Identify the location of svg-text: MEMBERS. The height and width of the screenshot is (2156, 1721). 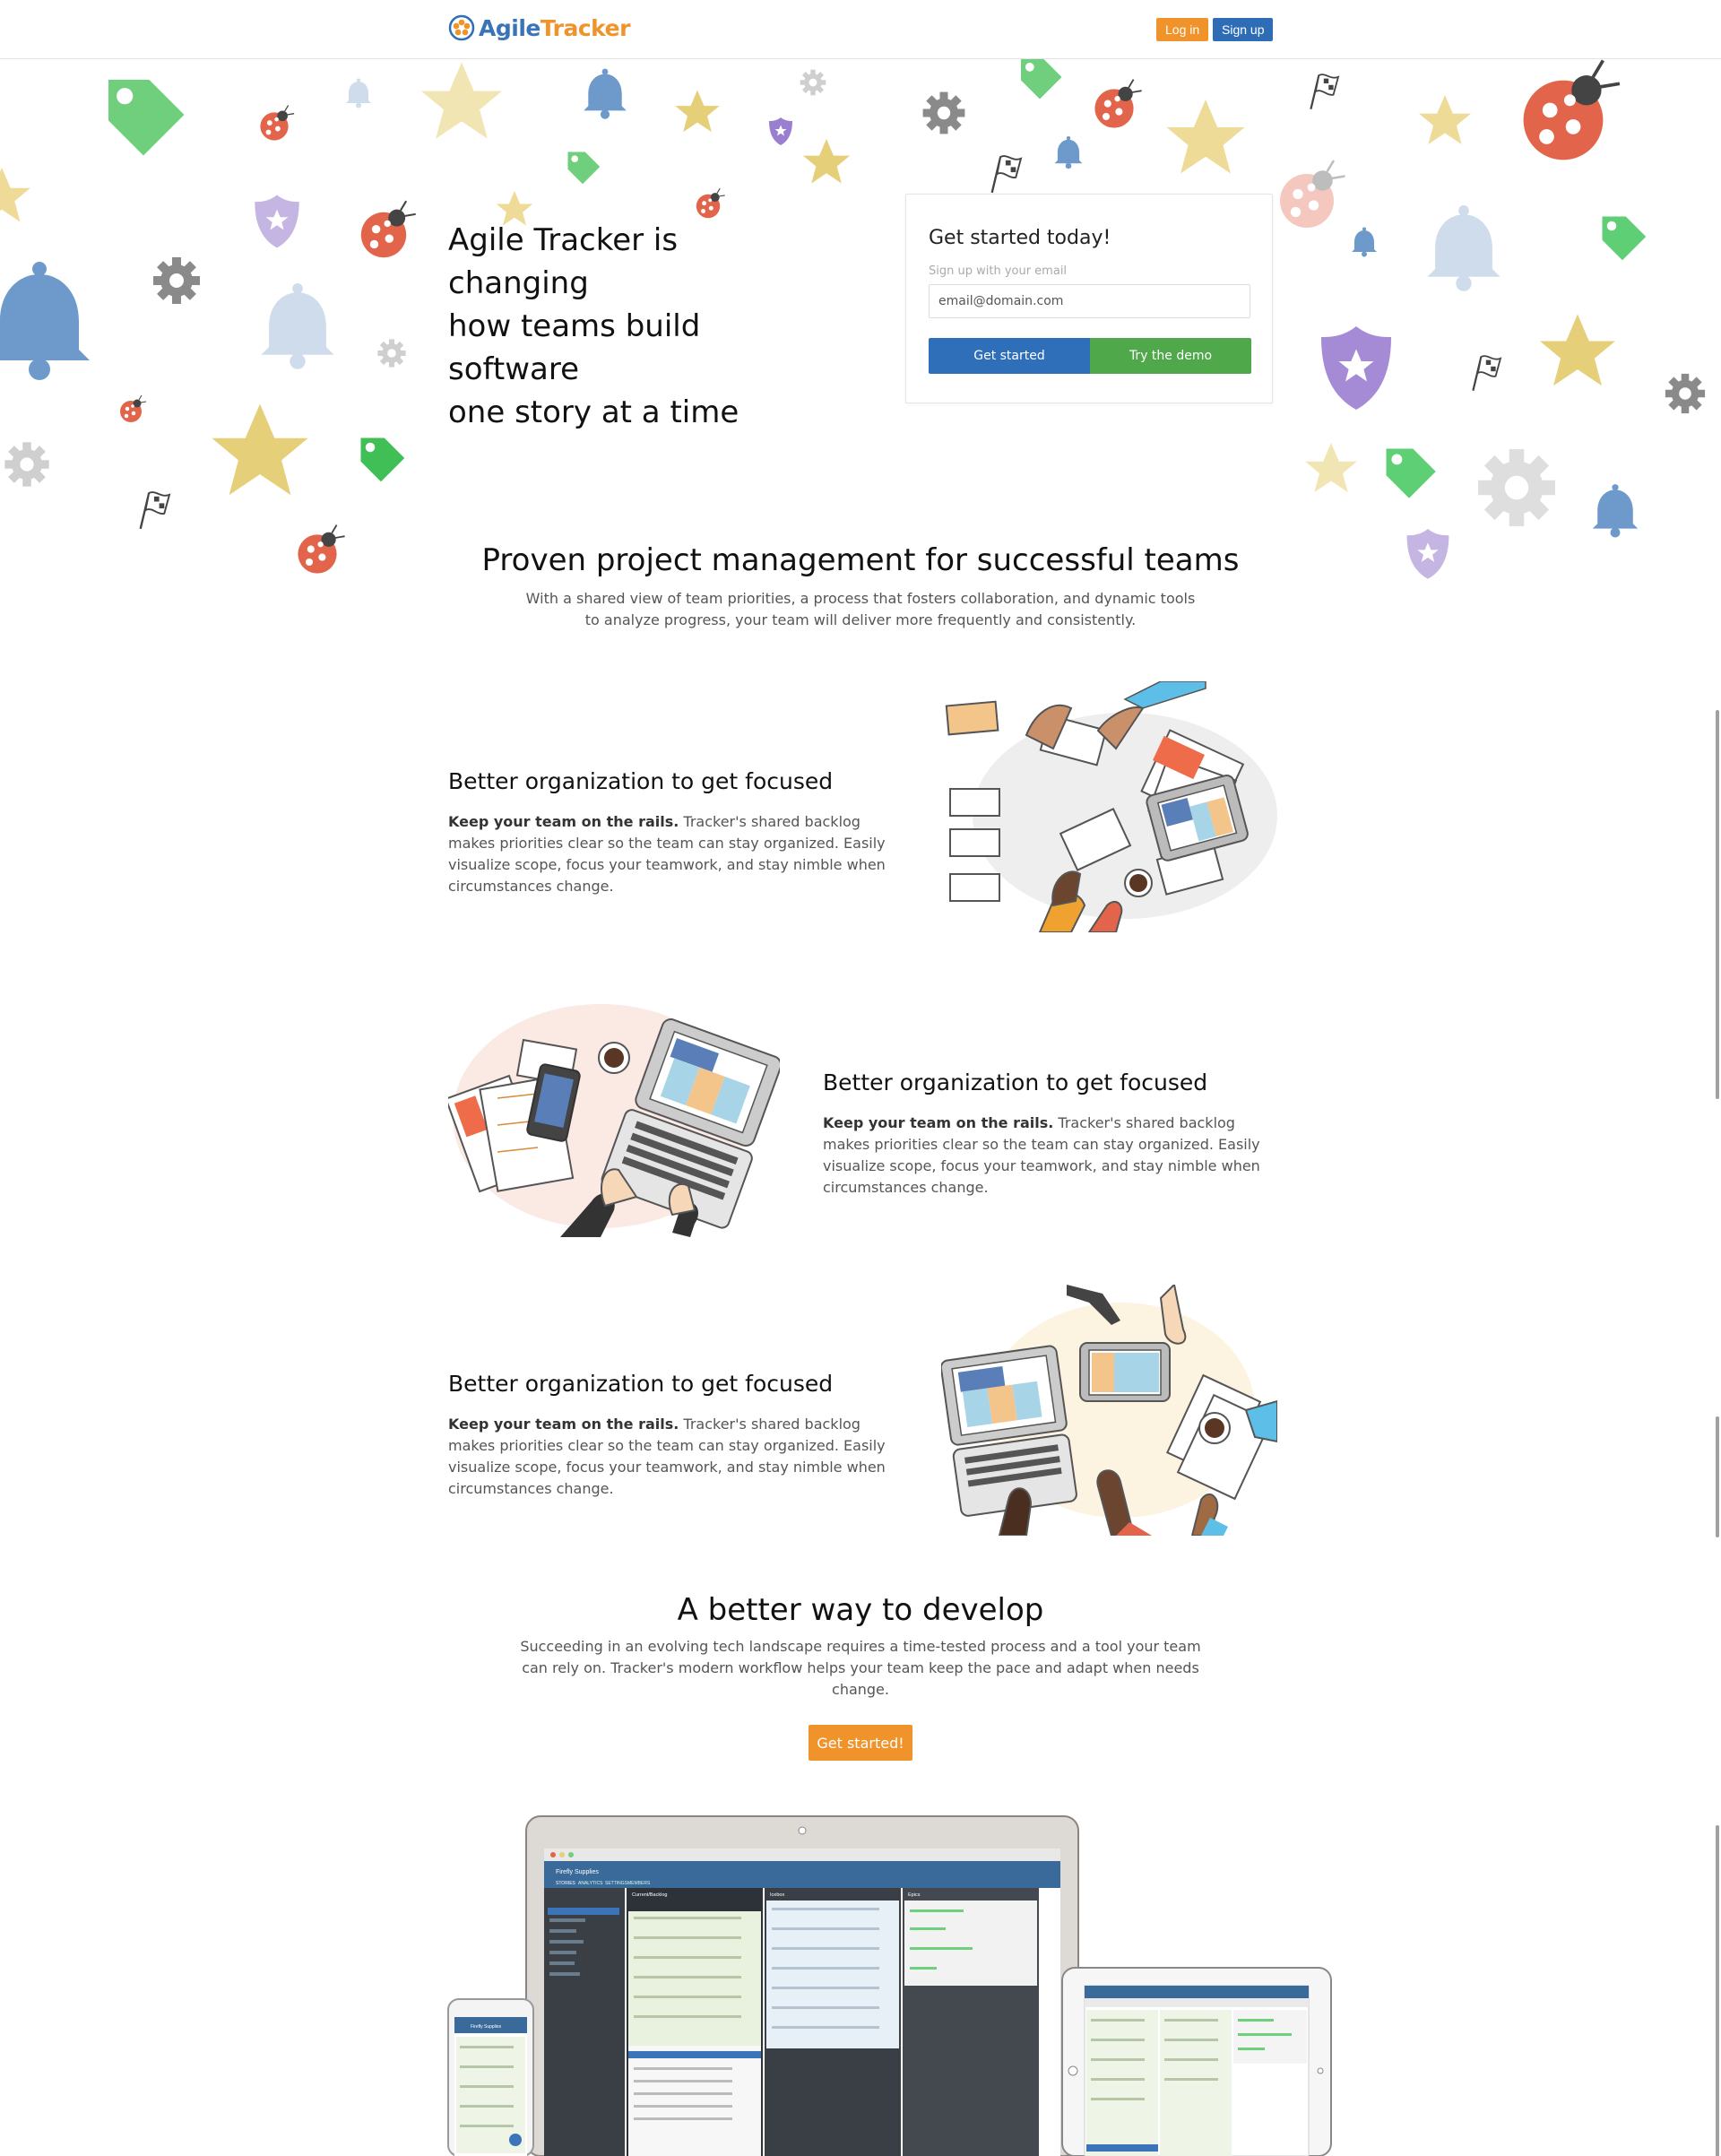
(639, 1883).